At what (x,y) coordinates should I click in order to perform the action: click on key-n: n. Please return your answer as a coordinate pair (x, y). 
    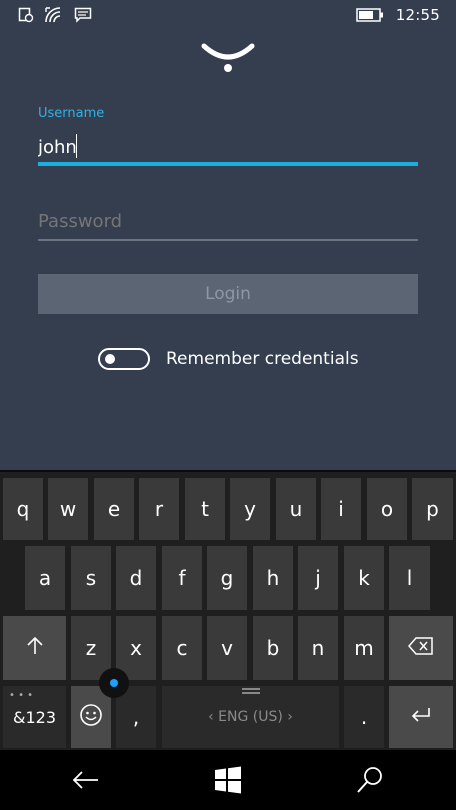
    Looking at the image, I should click on (318, 648).